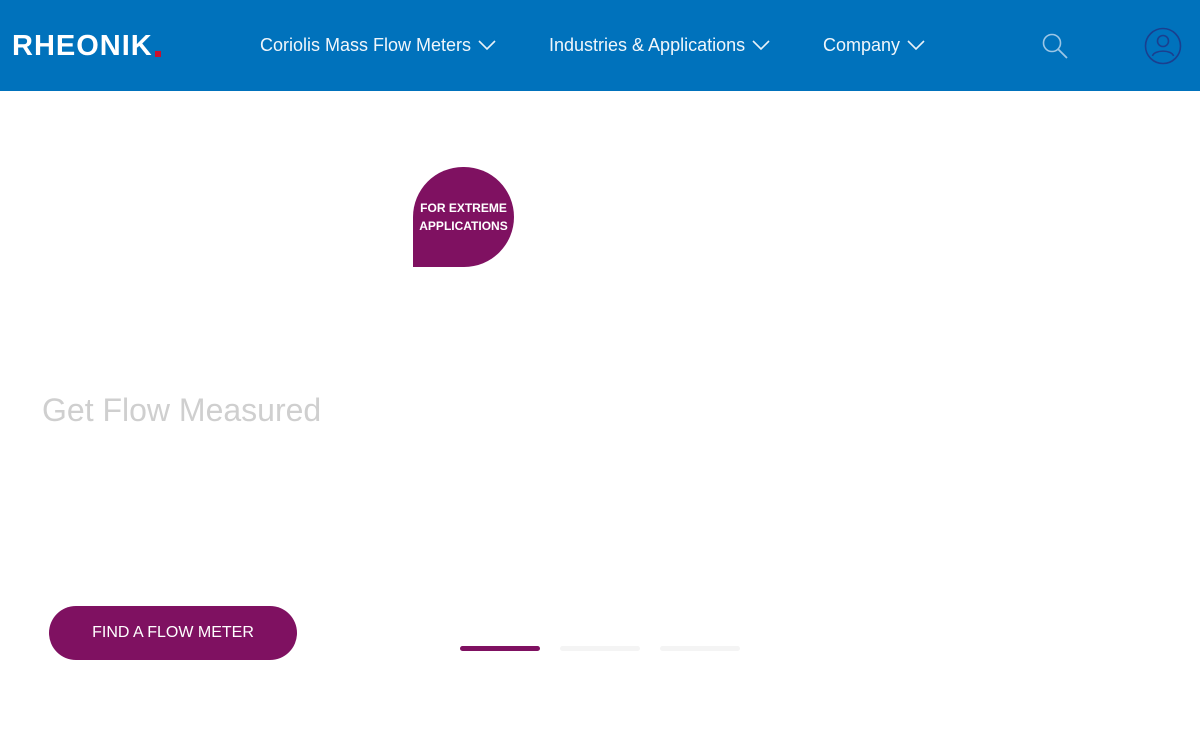 This screenshot has width=1200, height=750. I want to click on logo-text: RHEONIK, so click(82, 46).